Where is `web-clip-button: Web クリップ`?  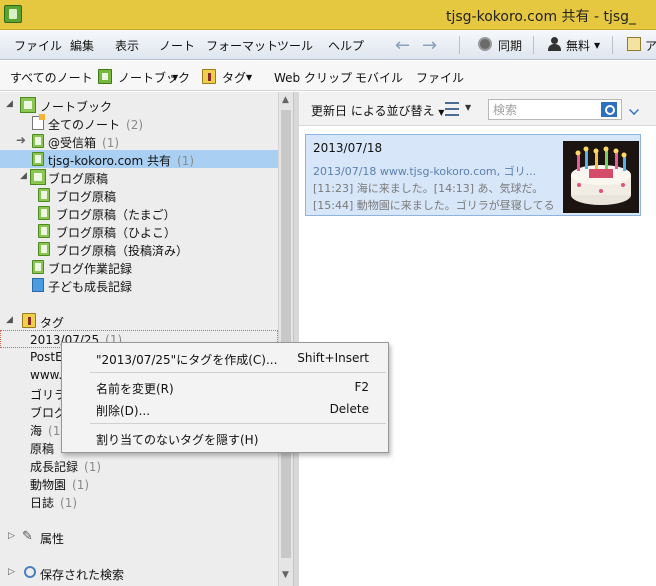
web-clip-button: Web クリップ is located at coordinates (313, 77).